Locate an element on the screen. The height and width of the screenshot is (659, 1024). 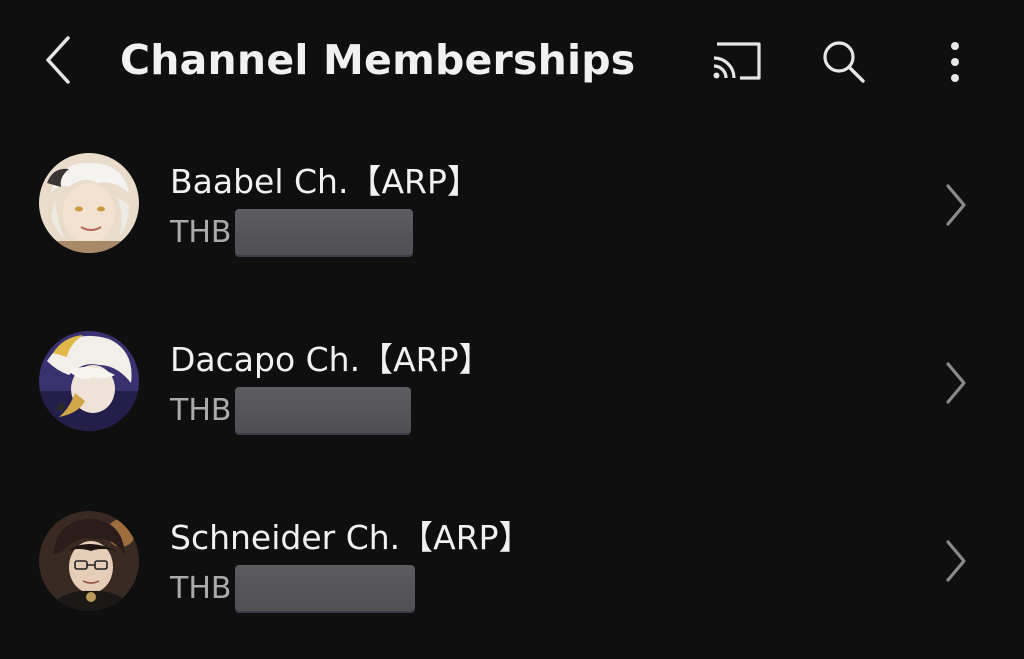
search-icon is located at coordinates (844, 62).